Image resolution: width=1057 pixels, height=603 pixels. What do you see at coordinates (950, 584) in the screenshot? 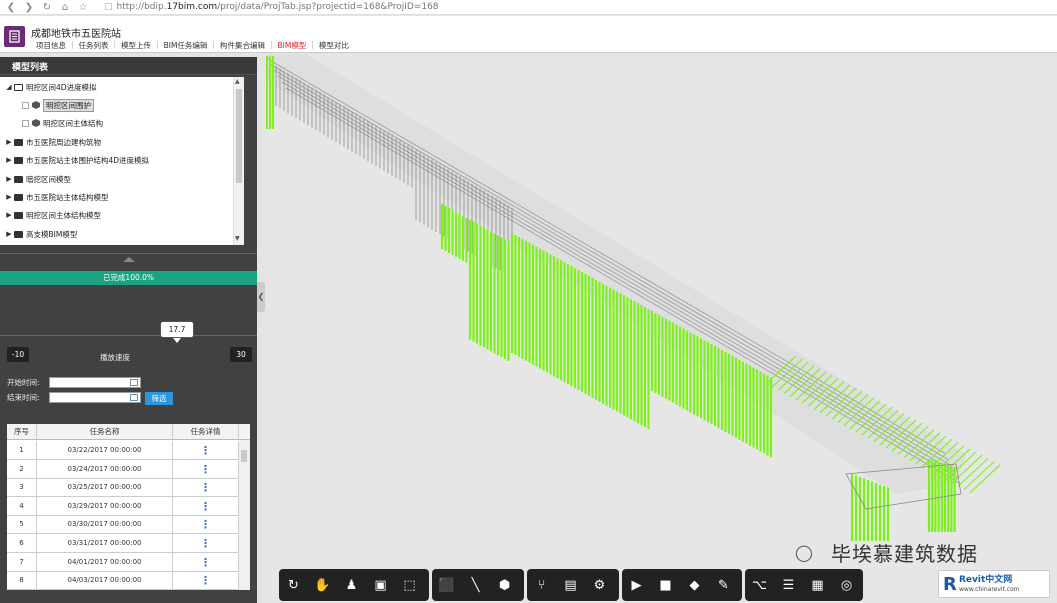
I see `revit-logo-icon: R` at bounding box center [950, 584].